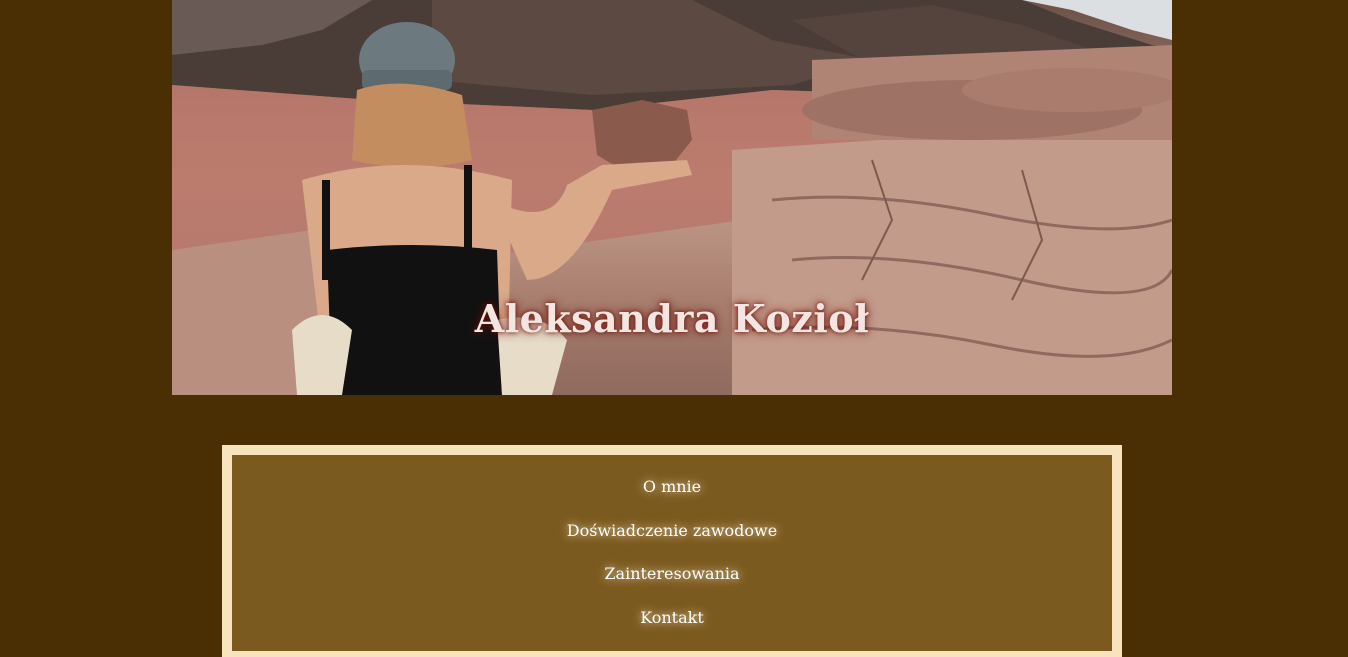 The width and height of the screenshot is (1348, 657). I want to click on nav-link-zainteresowania: Zainteresowania, so click(671, 586).